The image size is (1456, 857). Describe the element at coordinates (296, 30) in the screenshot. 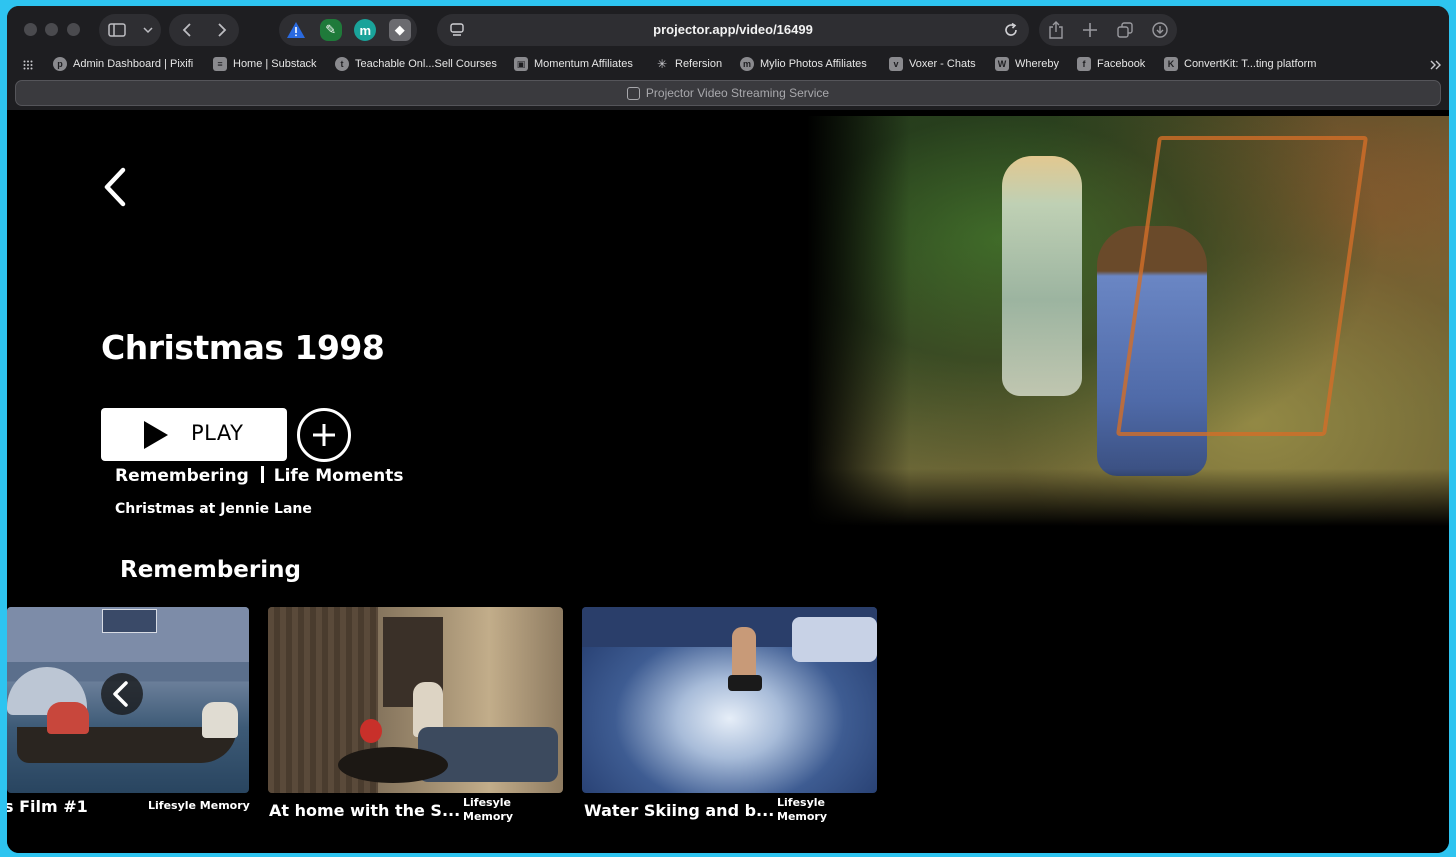

I see `warning-extension-icon` at that location.